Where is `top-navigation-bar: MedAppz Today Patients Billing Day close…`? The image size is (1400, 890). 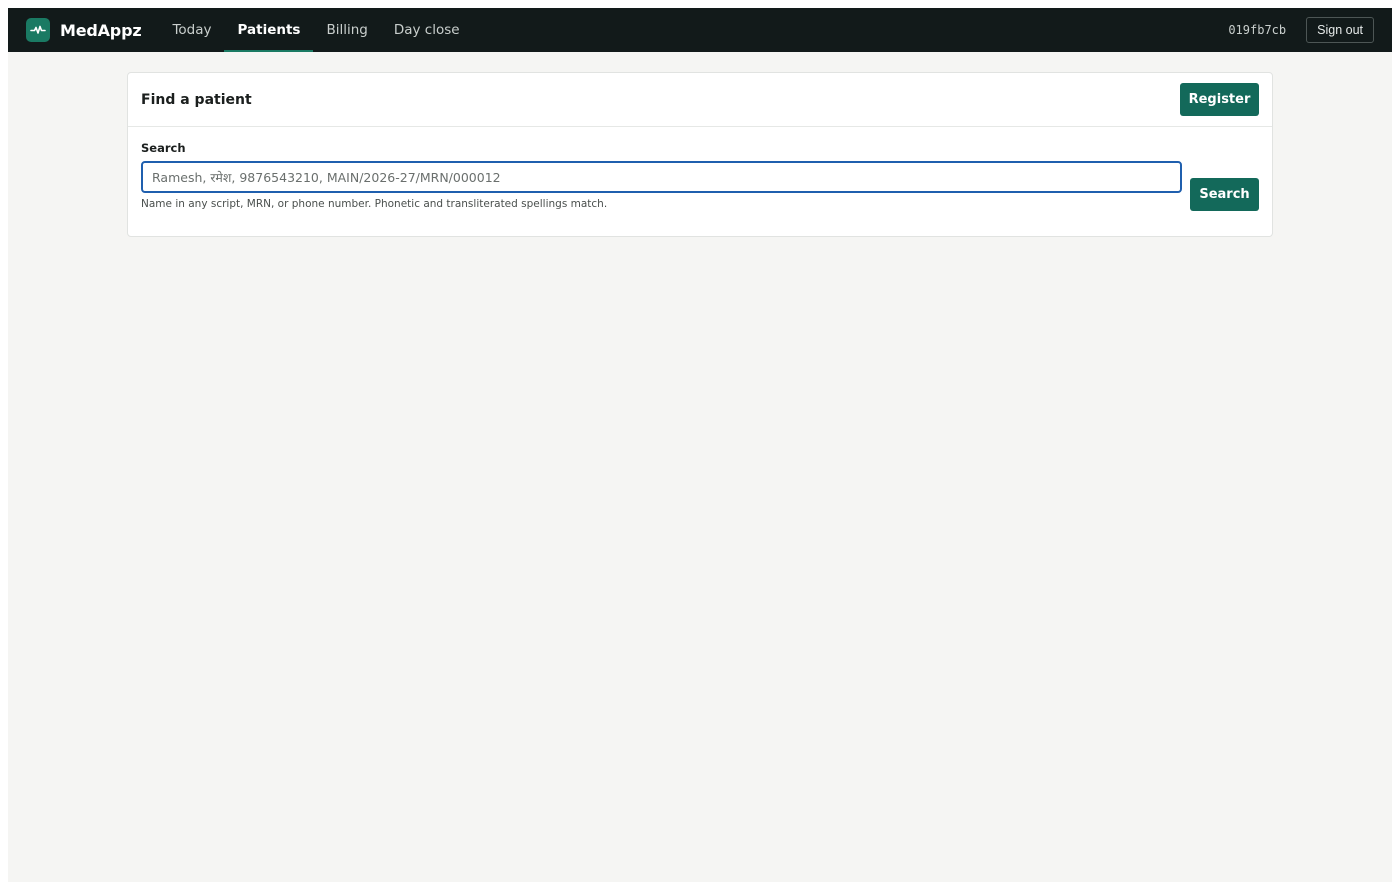
top-navigation-bar: MedAppz Today Patients Billing Day close… is located at coordinates (700, 30).